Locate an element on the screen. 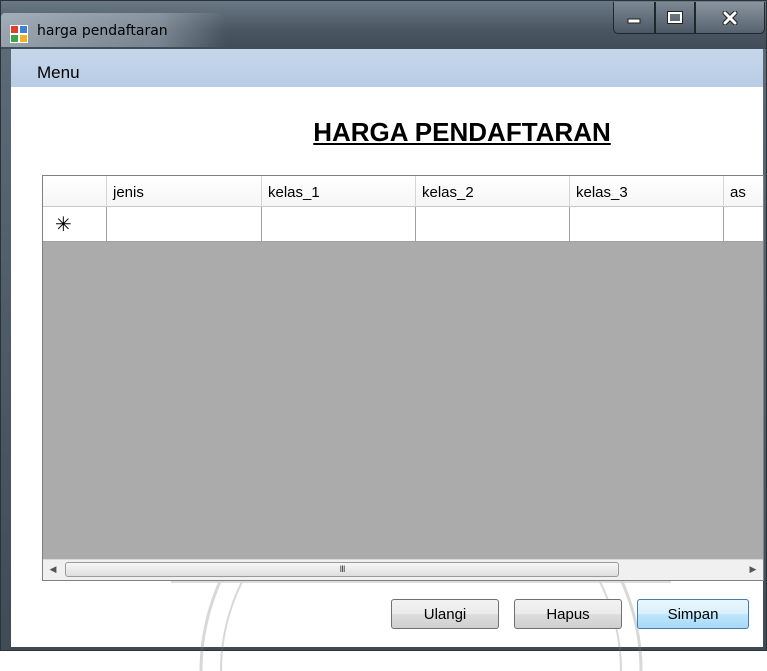 This screenshot has width=767, height=671. caption-buttons is located at coordinates (689, 19).